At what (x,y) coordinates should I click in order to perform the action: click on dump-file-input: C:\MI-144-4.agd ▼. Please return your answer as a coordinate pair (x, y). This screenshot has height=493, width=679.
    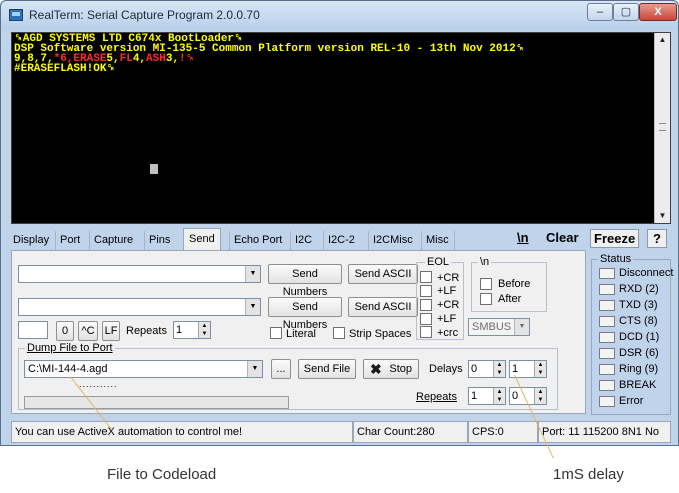
    Looking at the image, I should click on (143, 369).